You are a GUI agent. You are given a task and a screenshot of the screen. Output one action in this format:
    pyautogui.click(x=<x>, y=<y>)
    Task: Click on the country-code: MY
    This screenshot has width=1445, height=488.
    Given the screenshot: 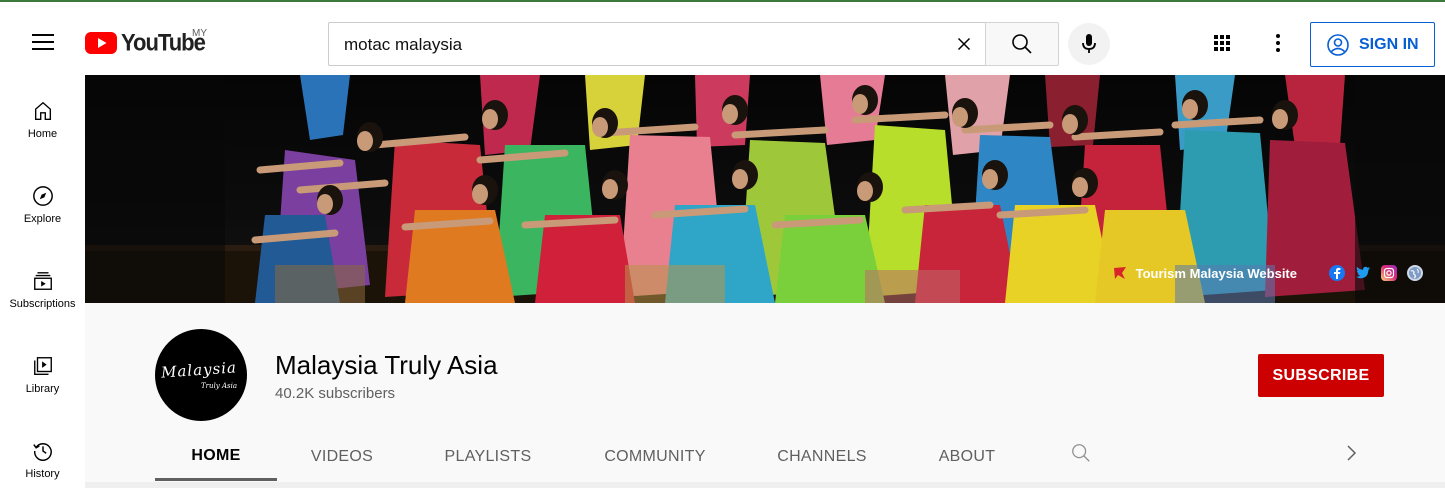 What is the action you would take?
    pyautogui.click(x=199, y=33)
    